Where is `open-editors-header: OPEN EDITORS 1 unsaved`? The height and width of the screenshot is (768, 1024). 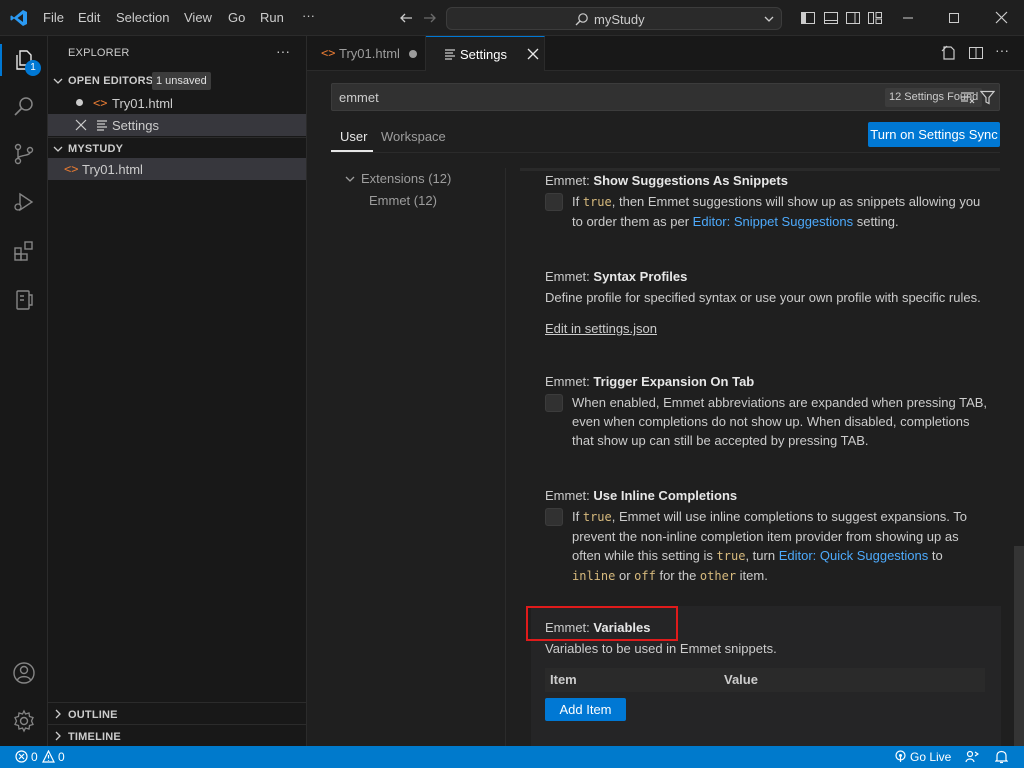
open-editors-header: OPEN EDITORS 1 unsaved is located at coordinates (177, 81).